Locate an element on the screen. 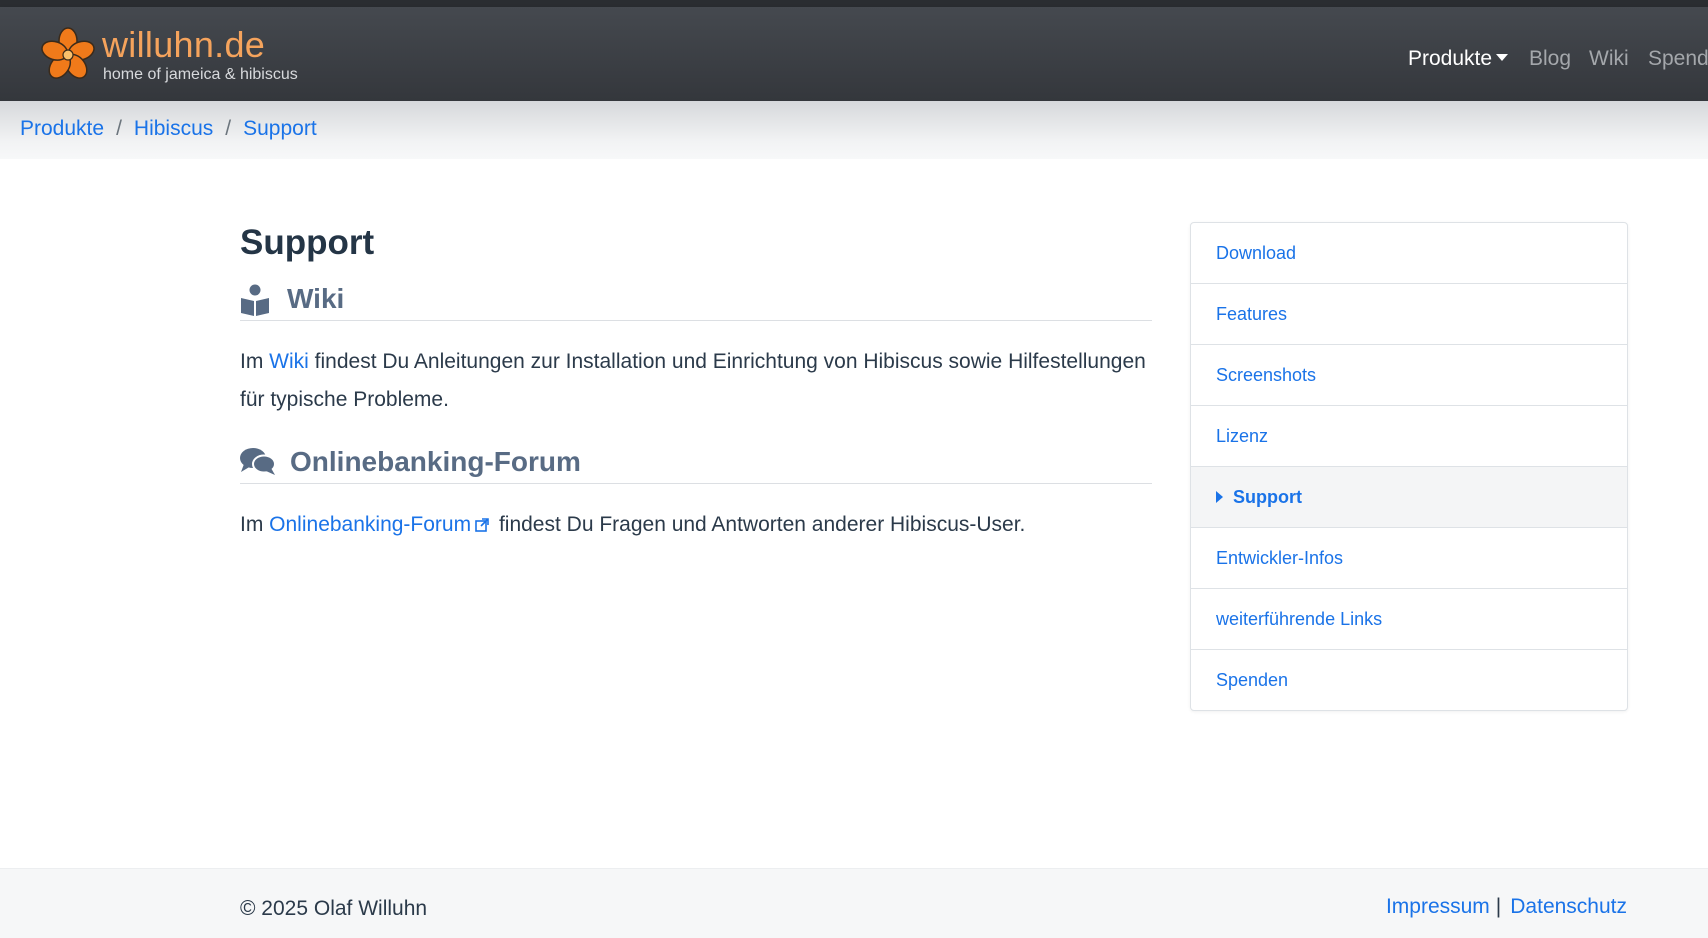 This screenshot has height=938, width=1708. sidebar-item-spenden: Spenden is located at coordinates (1409, 680).